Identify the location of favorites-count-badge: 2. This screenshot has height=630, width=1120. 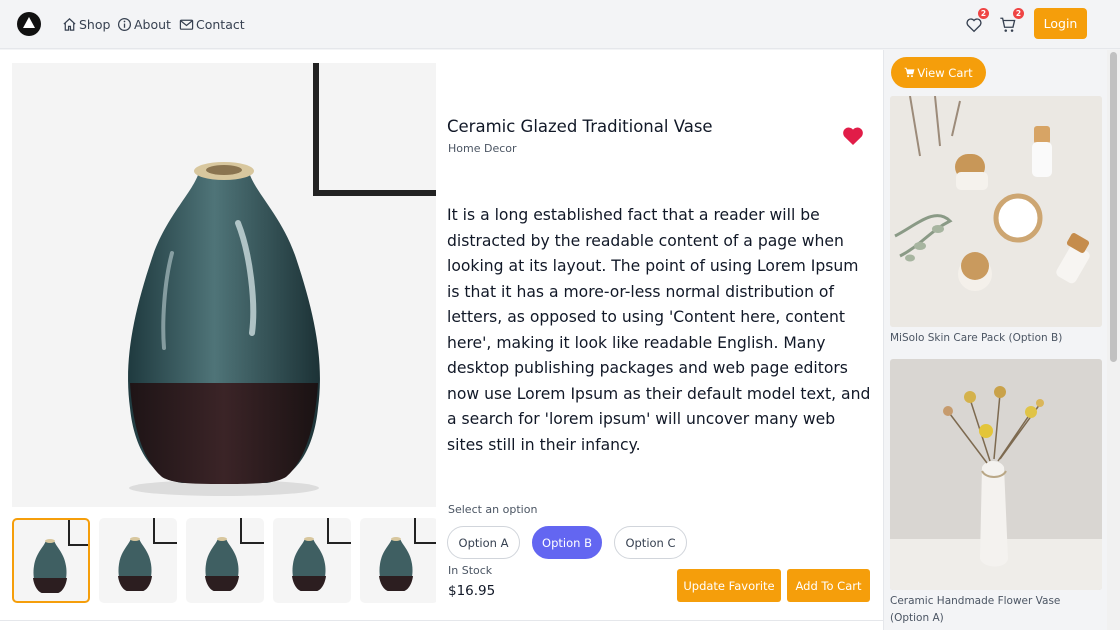
(983, 13).